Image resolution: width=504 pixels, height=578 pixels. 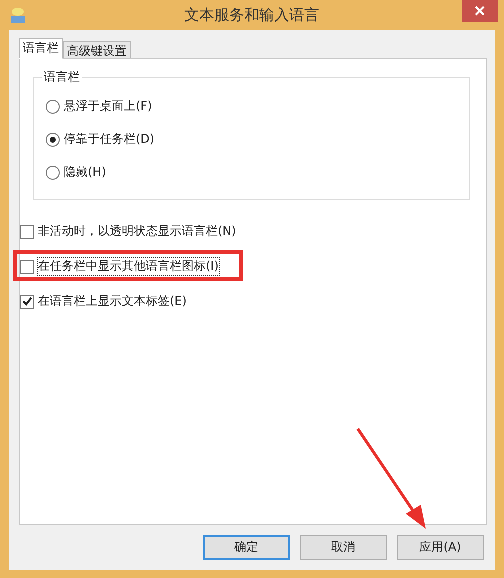 I want to click on radio-label: 停靠于任务栏(D), so click(x=109, y=139).